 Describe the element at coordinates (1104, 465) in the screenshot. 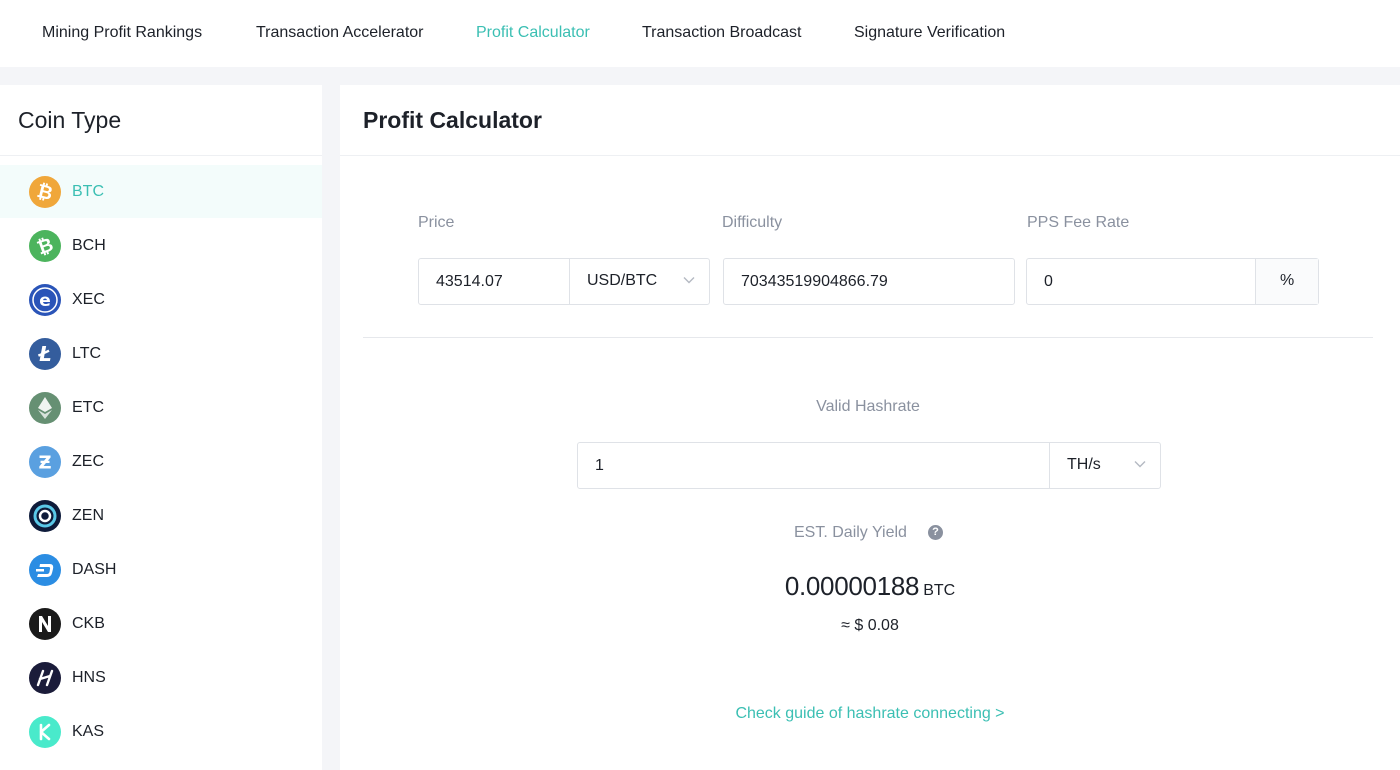

I see `hashrate-unit-select: TH/s` at that location.